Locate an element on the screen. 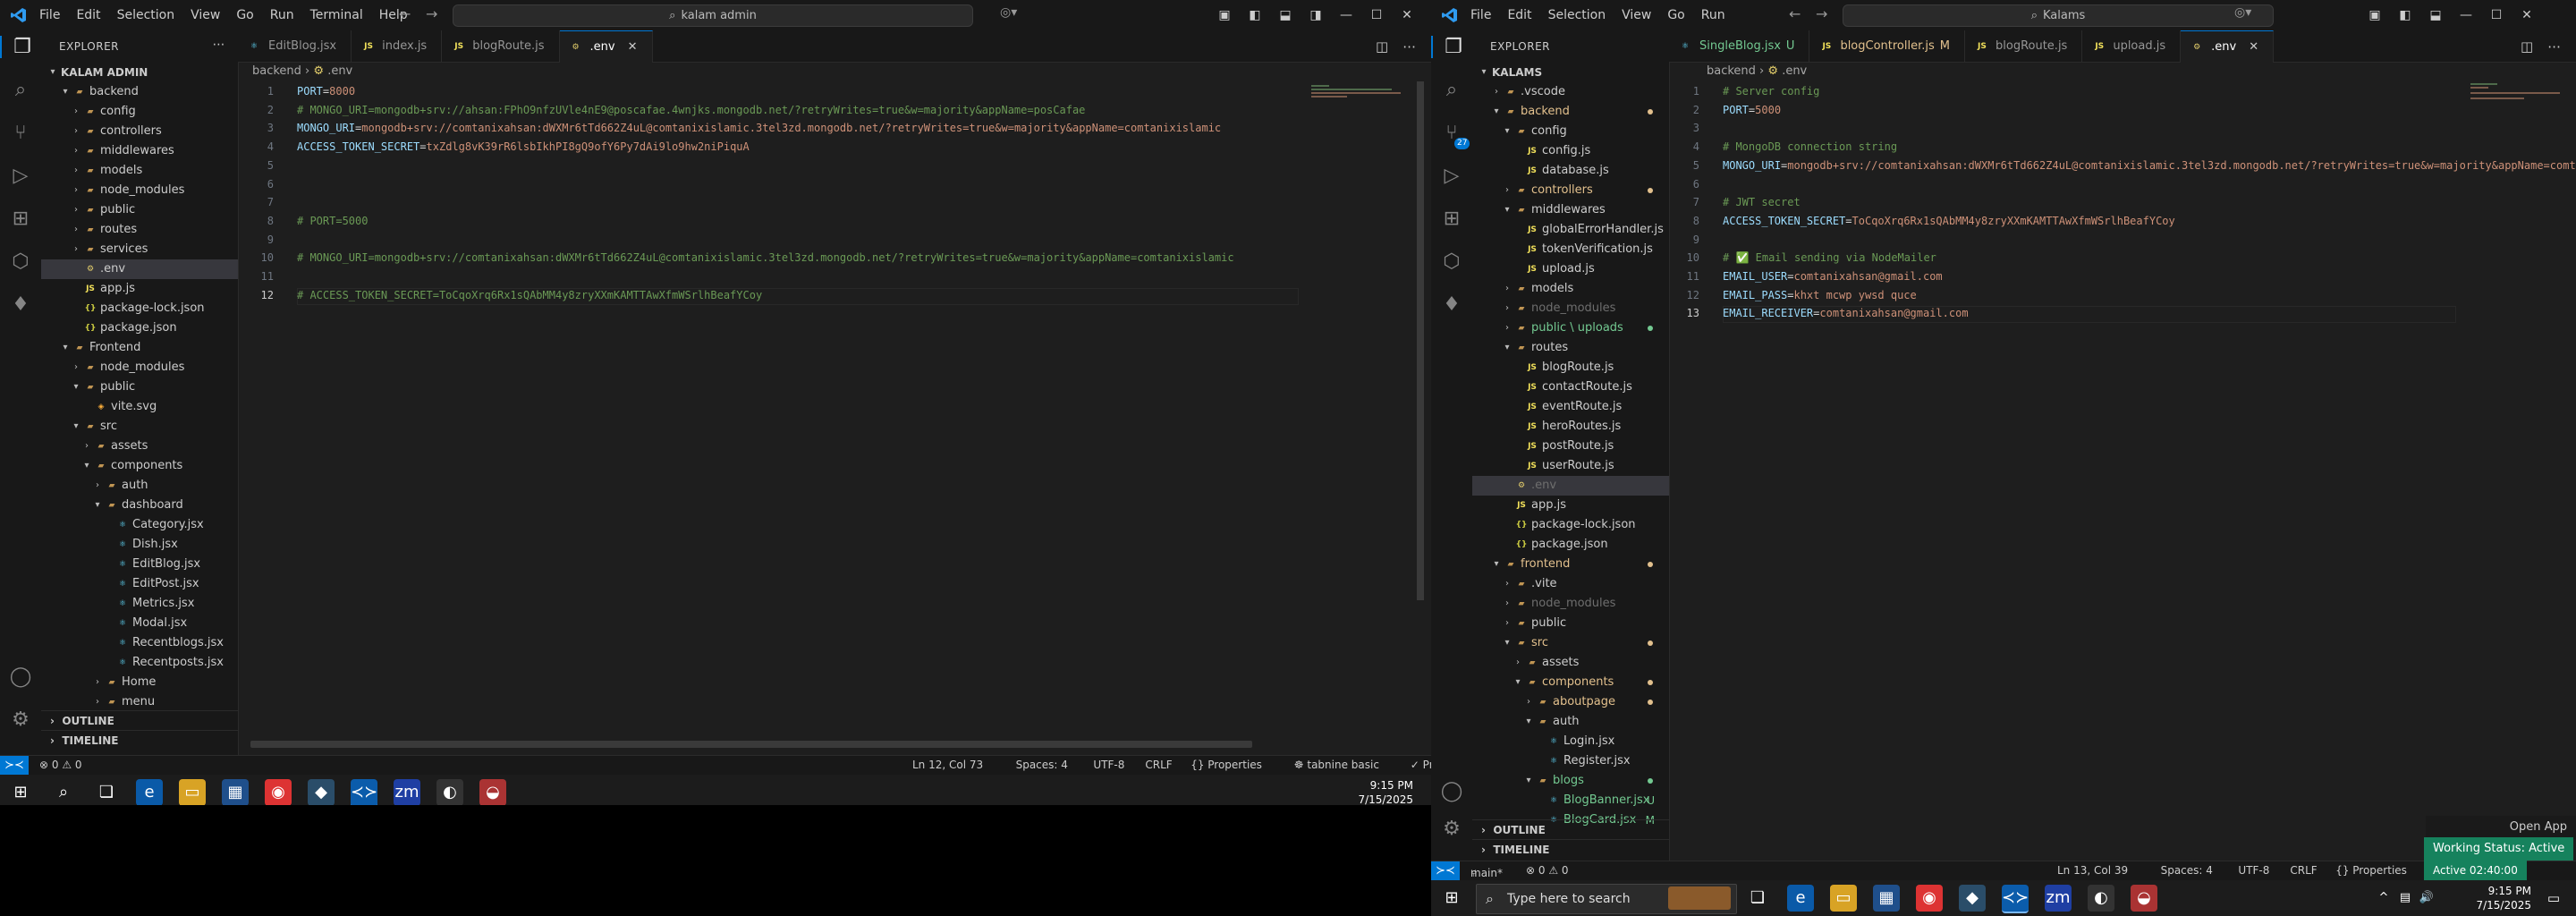 This screenshot has width=2576, height=916. folder-item: › ▰ models is located at coordinates (139, 171).